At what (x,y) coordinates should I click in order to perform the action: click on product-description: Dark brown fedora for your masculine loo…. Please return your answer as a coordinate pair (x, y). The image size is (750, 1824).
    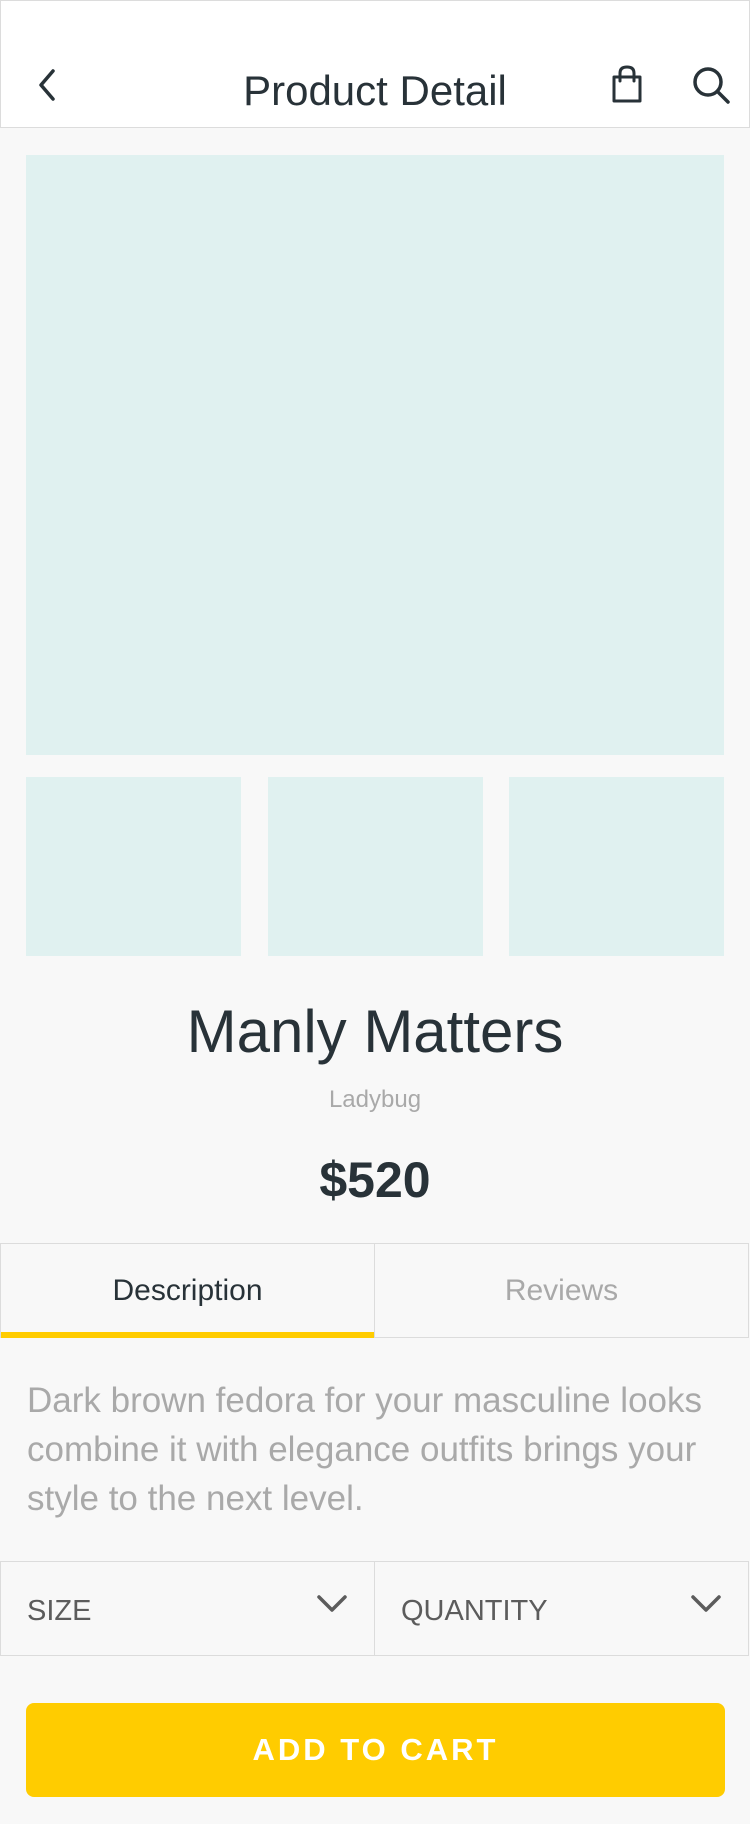
    Looking at the image, I should click on (365, 1449).